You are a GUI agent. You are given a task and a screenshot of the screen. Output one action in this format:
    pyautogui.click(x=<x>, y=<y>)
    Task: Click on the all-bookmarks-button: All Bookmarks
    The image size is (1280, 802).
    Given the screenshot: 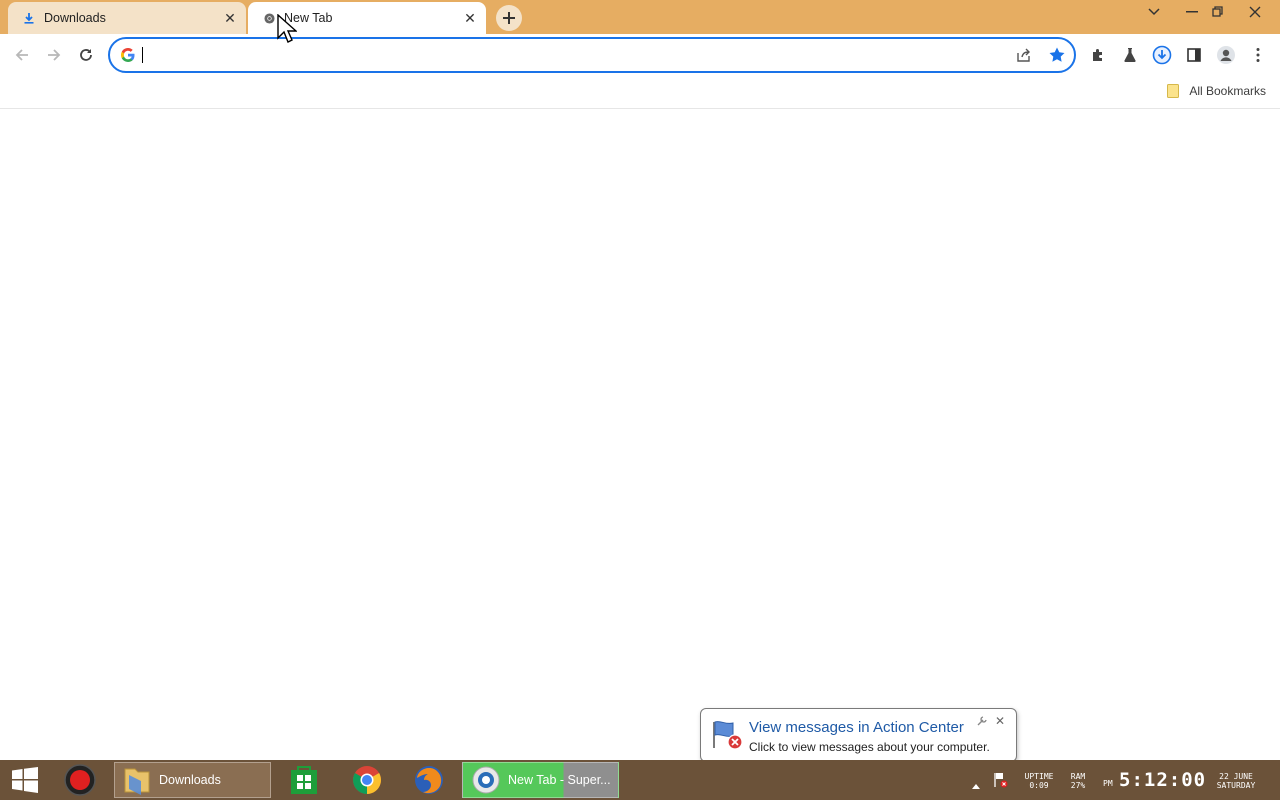 What is the action you would take?
    pyautogui.click(x=1216, y=91)
    